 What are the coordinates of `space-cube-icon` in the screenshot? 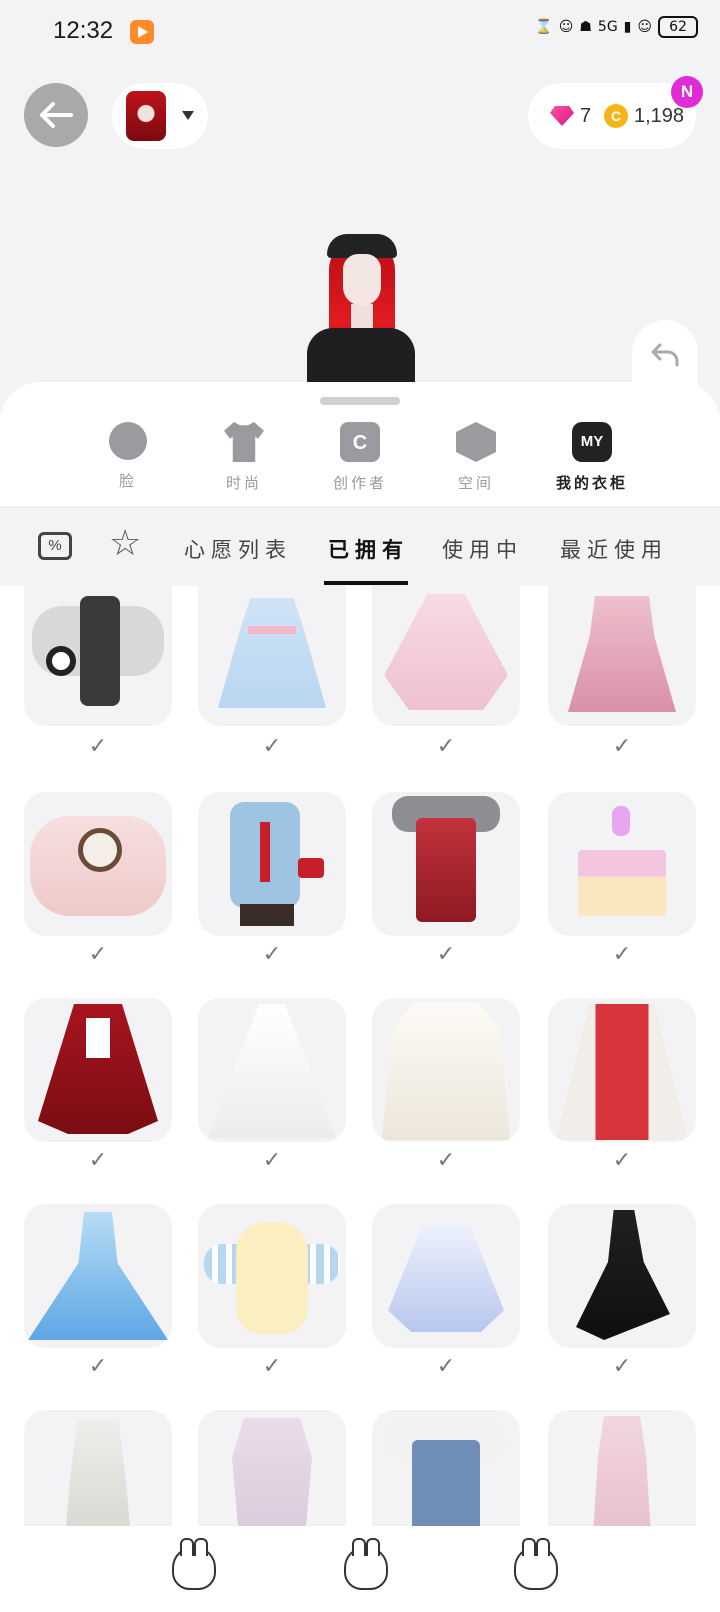 It's located at (476, 442).